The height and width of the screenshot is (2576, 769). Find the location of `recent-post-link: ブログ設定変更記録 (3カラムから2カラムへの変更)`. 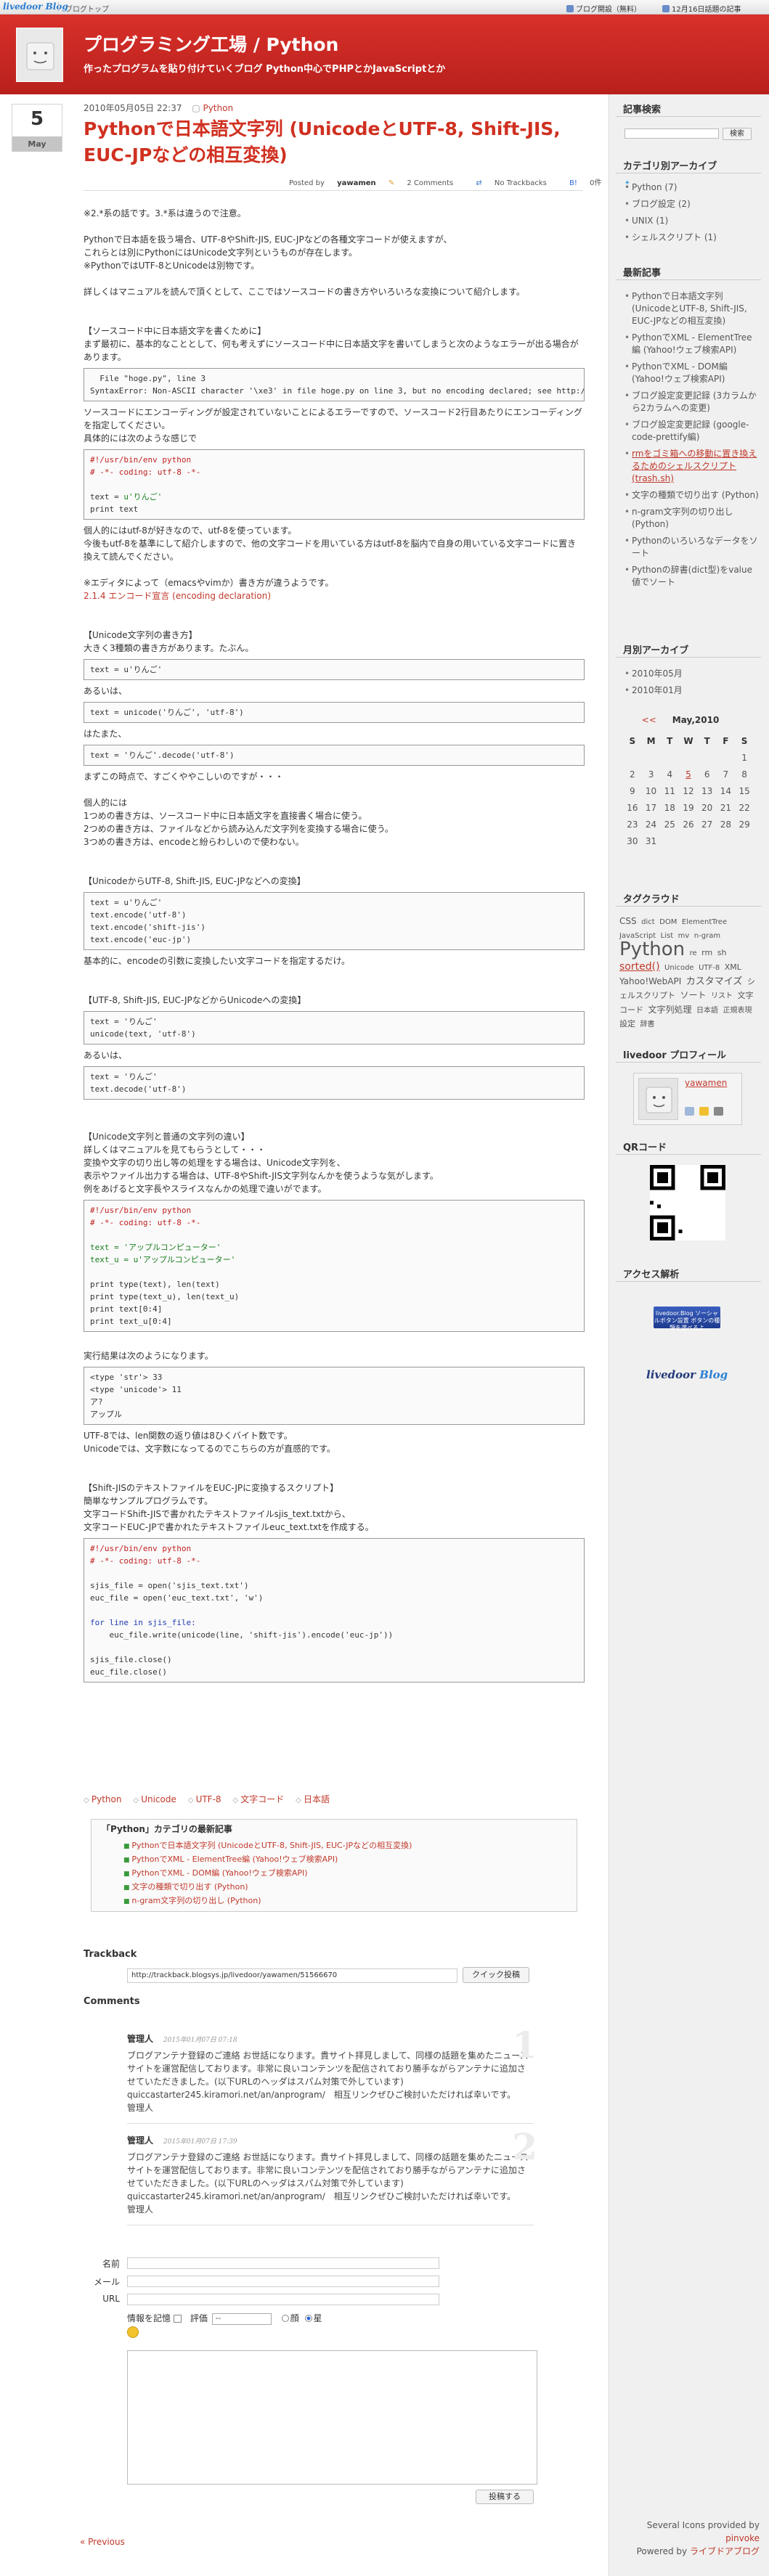

recent-post-link: ブログ設定変更記録 (3カラムから2カラムへの変更) is located at coordinates (692, 402).